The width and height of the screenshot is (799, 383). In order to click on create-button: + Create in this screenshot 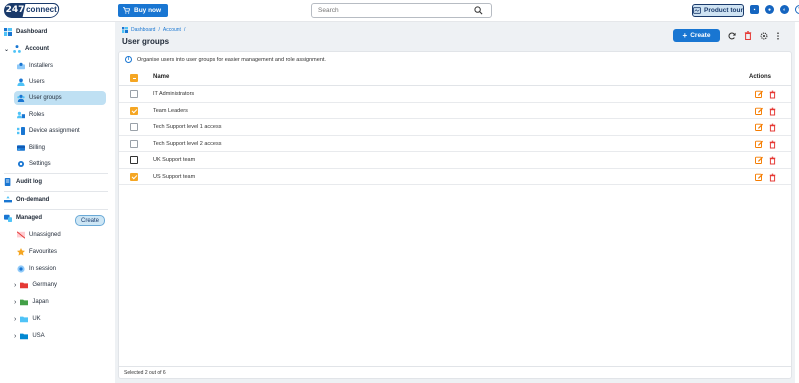, I will do `click(696, 35)`.